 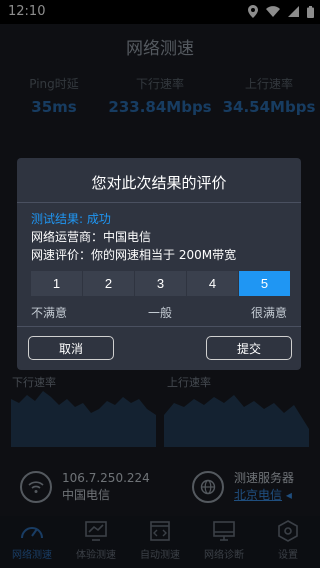 I want to click on submit-button: 提交, so click(x=249, y=348).